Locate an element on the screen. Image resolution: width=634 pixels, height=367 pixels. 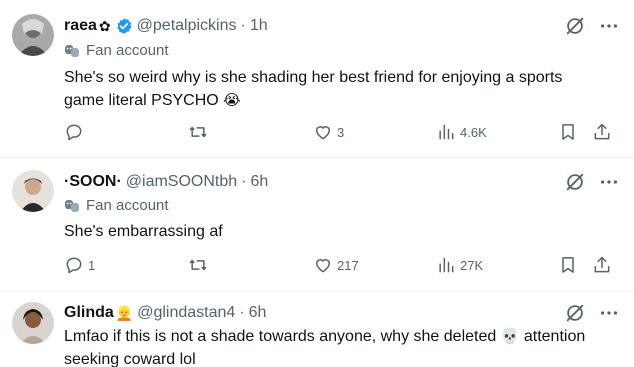
name-emoji: 👱 is located at coordinates (124, 312).